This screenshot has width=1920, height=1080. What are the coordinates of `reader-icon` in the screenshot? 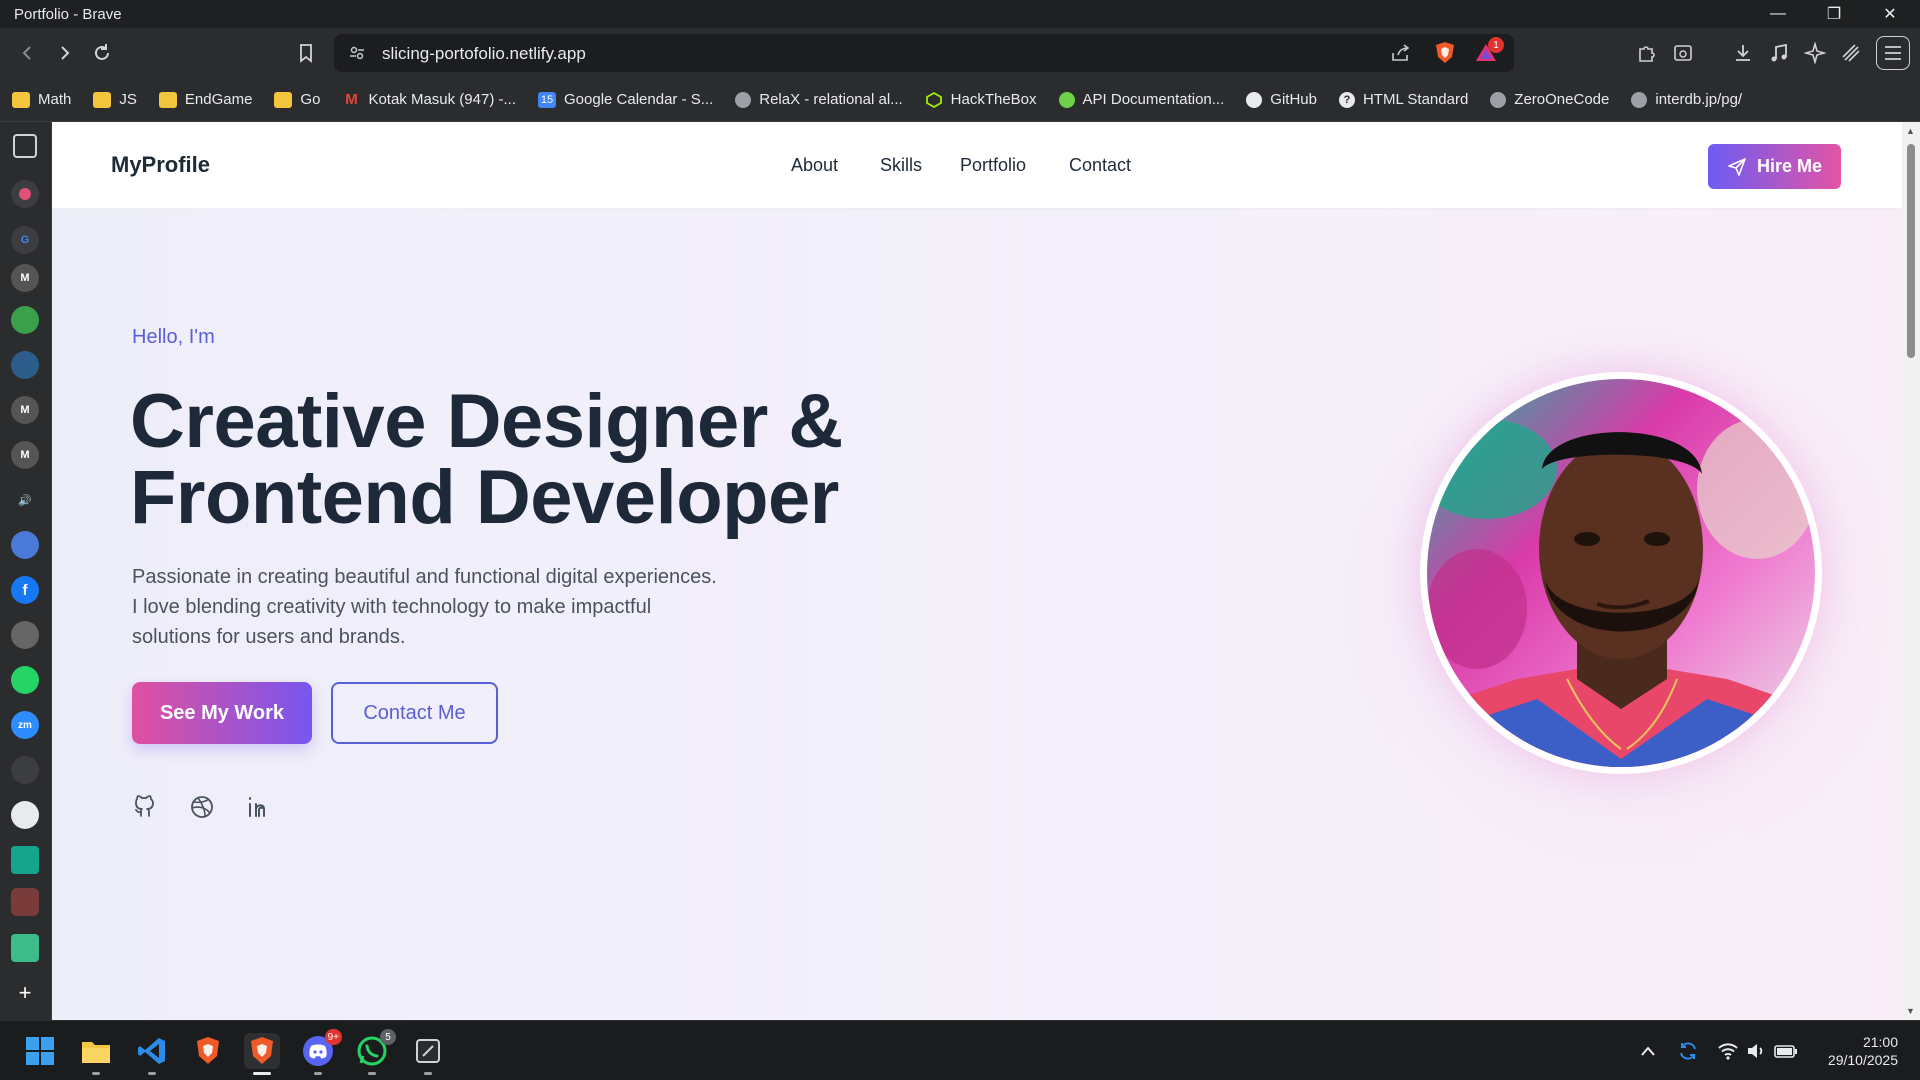 It's located at (1683, 53).